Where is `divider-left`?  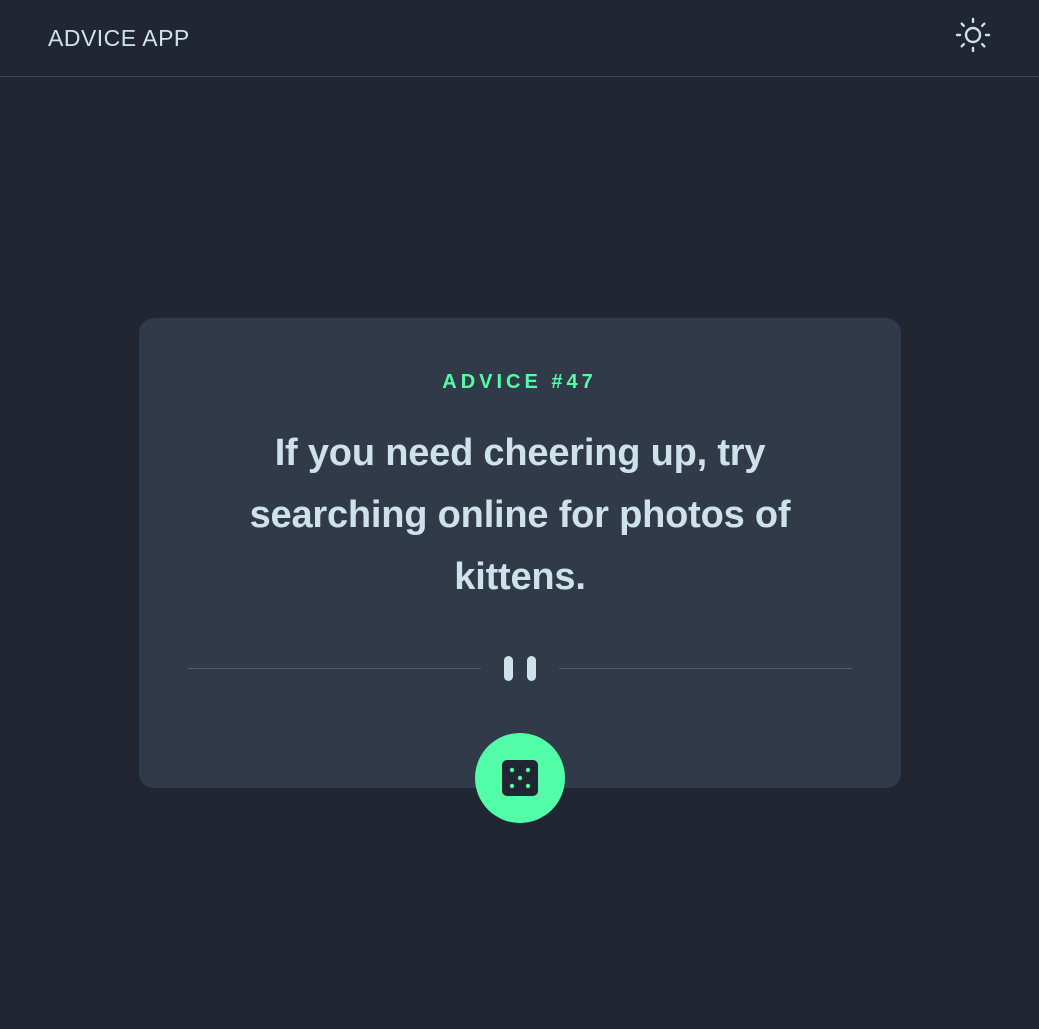
divider-left is located at coordinates (334, 668).